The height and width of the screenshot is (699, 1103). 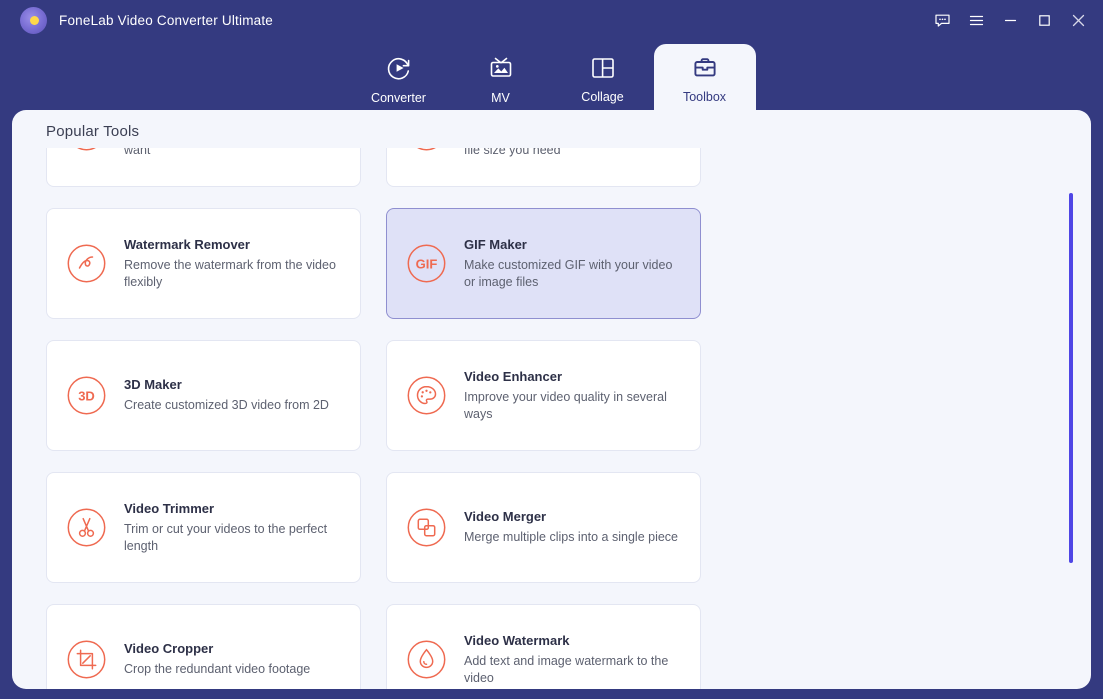 I want to click on tool-title: Video Trimmer, so click(x=169, y=508).